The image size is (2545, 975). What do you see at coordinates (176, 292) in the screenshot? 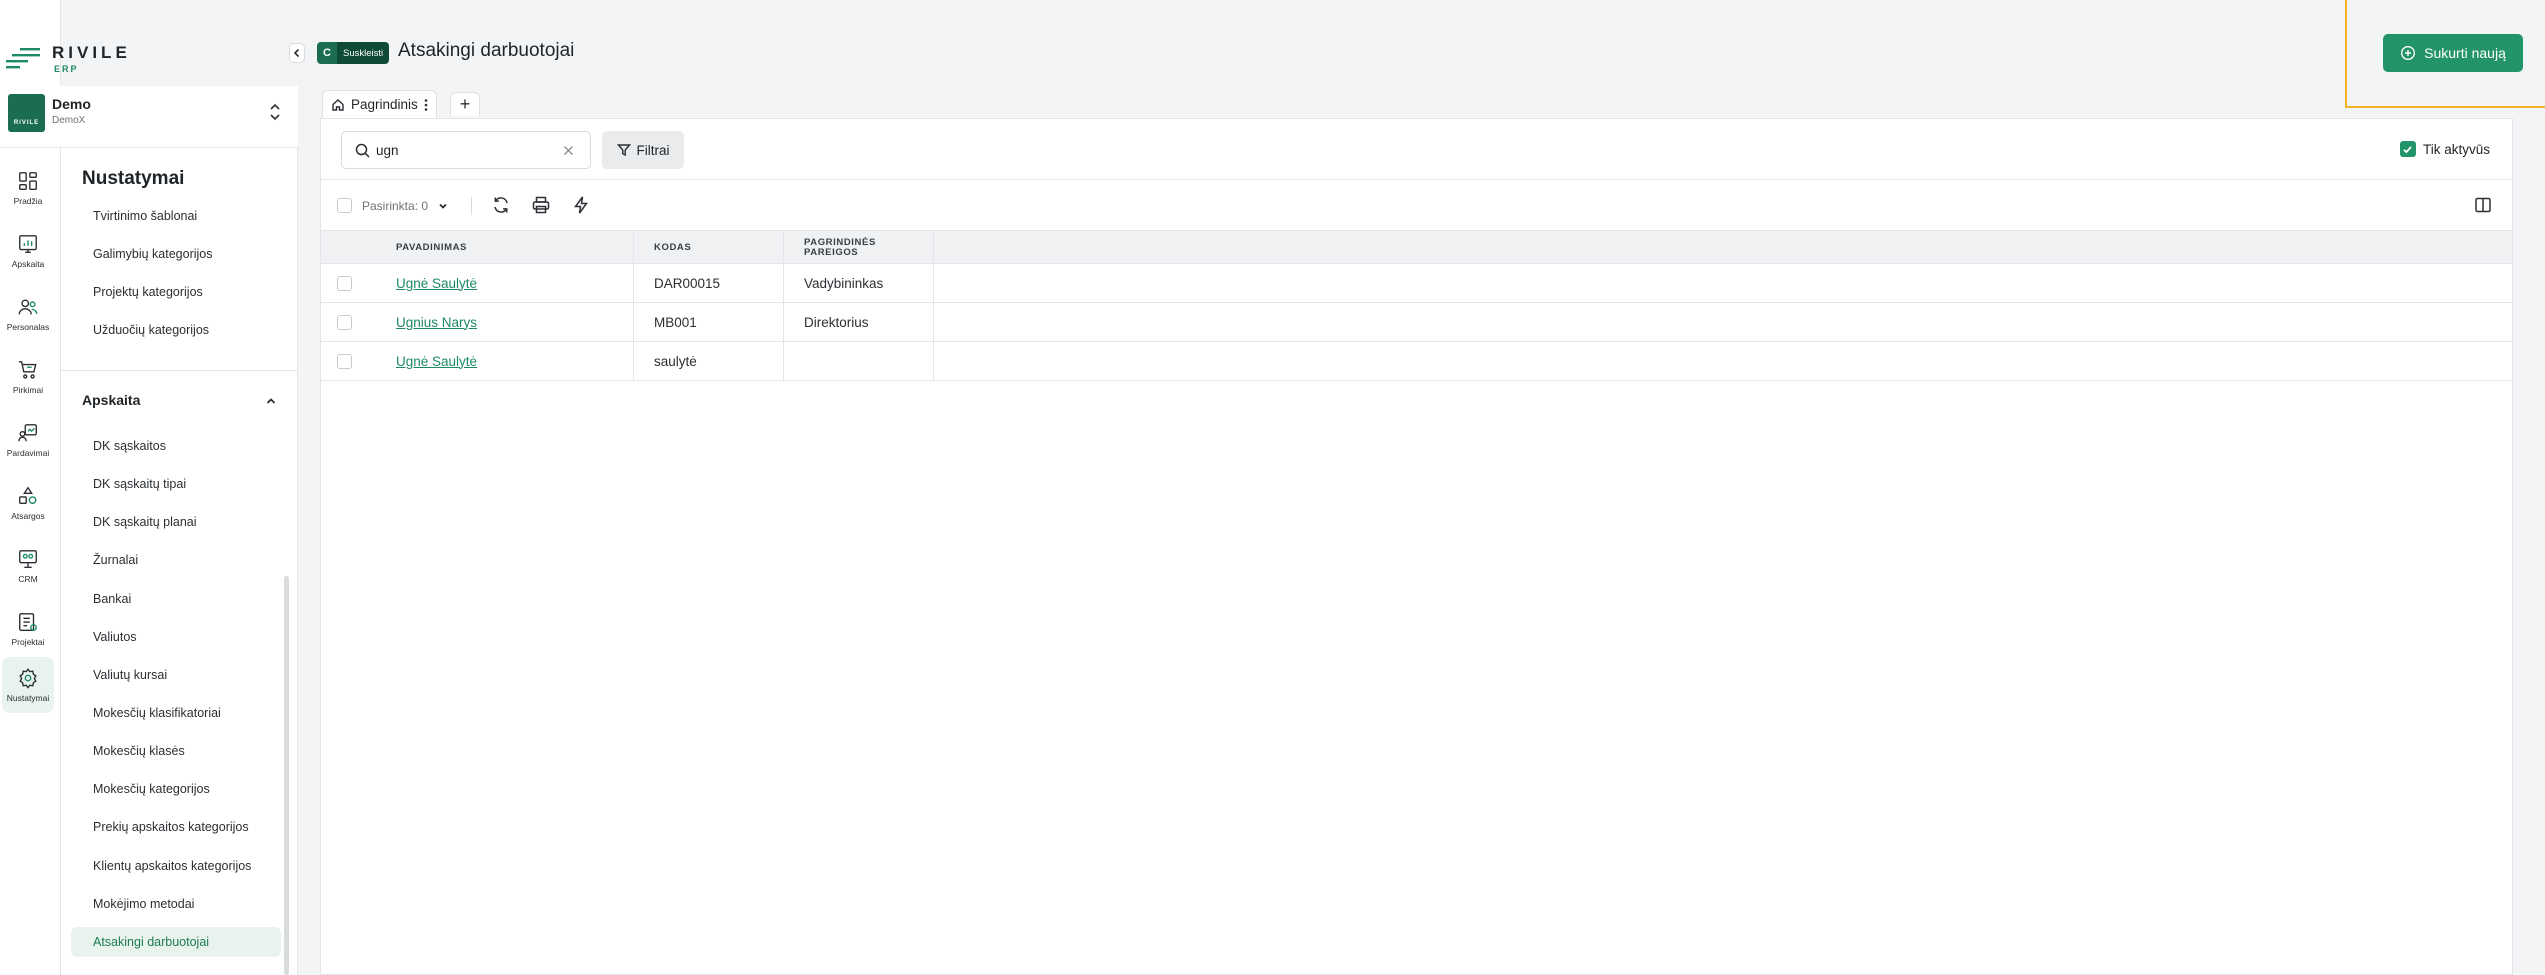
I see `menu-item: Projektų kategorijos` at bounding box center [176, 292].